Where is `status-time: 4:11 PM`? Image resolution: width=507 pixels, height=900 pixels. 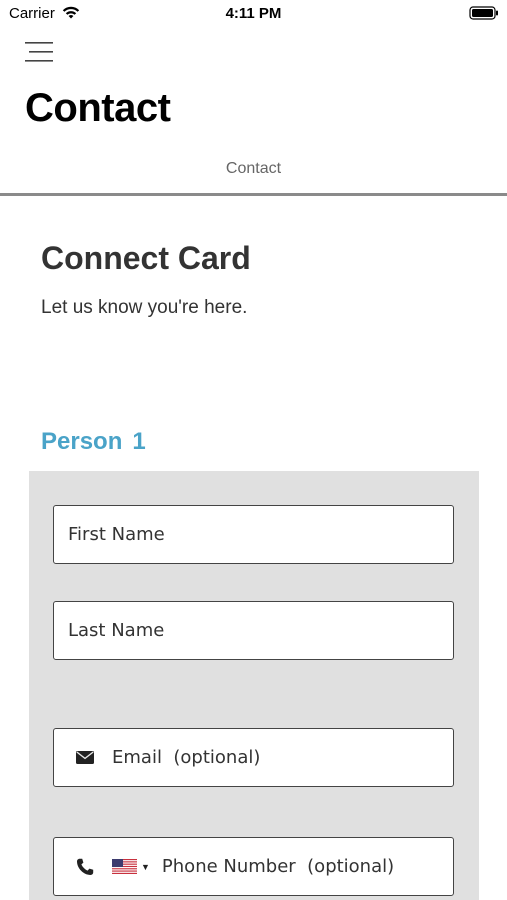 status-time: 4:11 PM is located at coordinates (253, 13).